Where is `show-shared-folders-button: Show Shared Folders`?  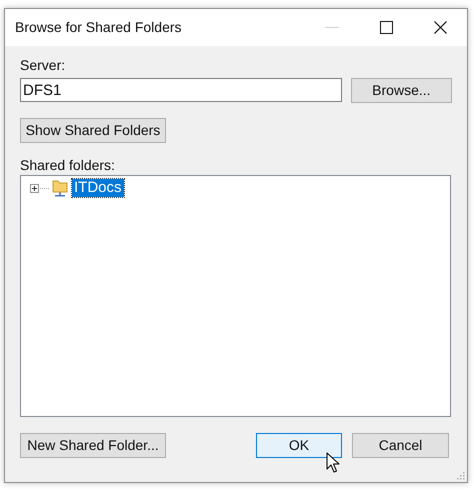
show-shared-folders-button: Show Shared Folders is located at coordinates (93, 130).